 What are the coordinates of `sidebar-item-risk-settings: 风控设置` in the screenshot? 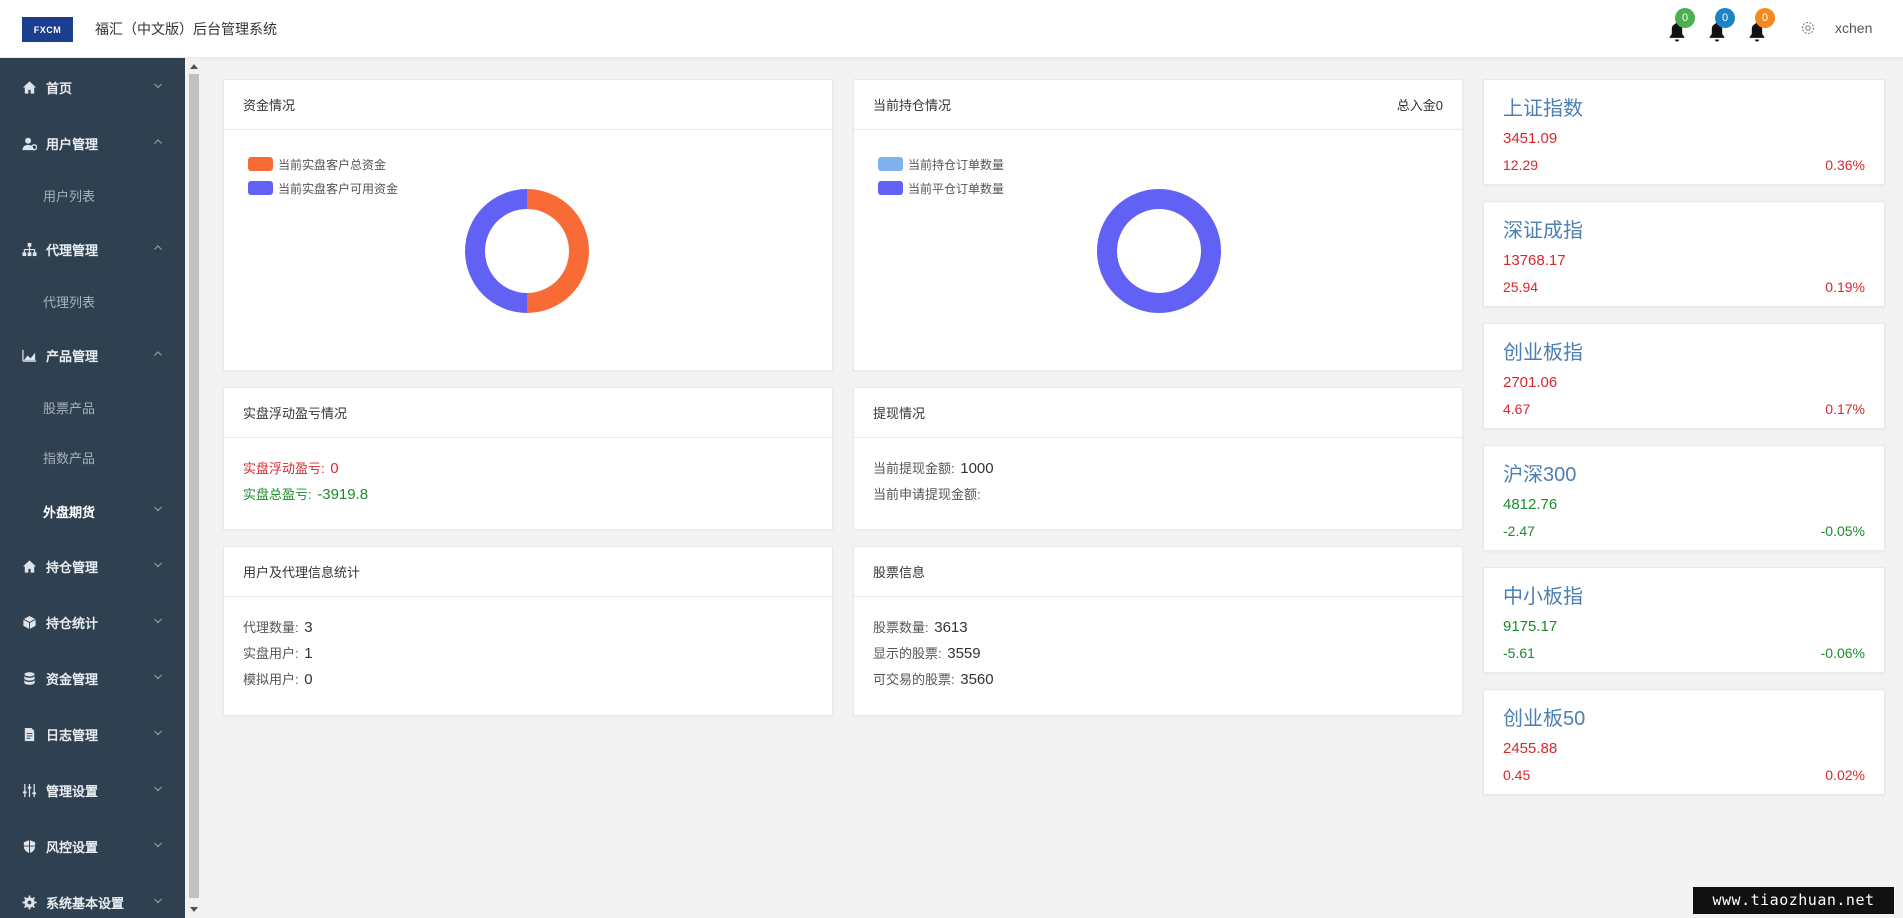 It's located at (92, 846).